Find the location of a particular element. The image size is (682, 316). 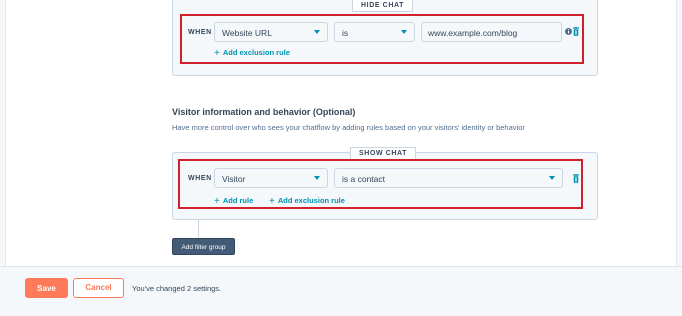

right-gutter is located at coordinates (679, 133).